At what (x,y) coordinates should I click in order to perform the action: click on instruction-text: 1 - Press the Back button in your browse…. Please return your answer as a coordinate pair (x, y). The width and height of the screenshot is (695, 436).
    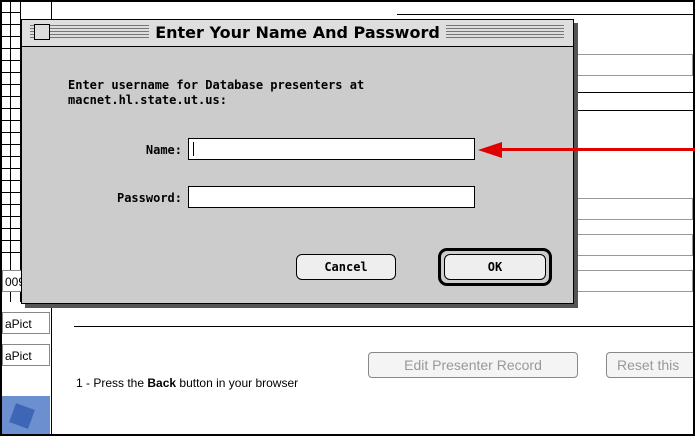
    Looking at the image, I should click on (187, 383).